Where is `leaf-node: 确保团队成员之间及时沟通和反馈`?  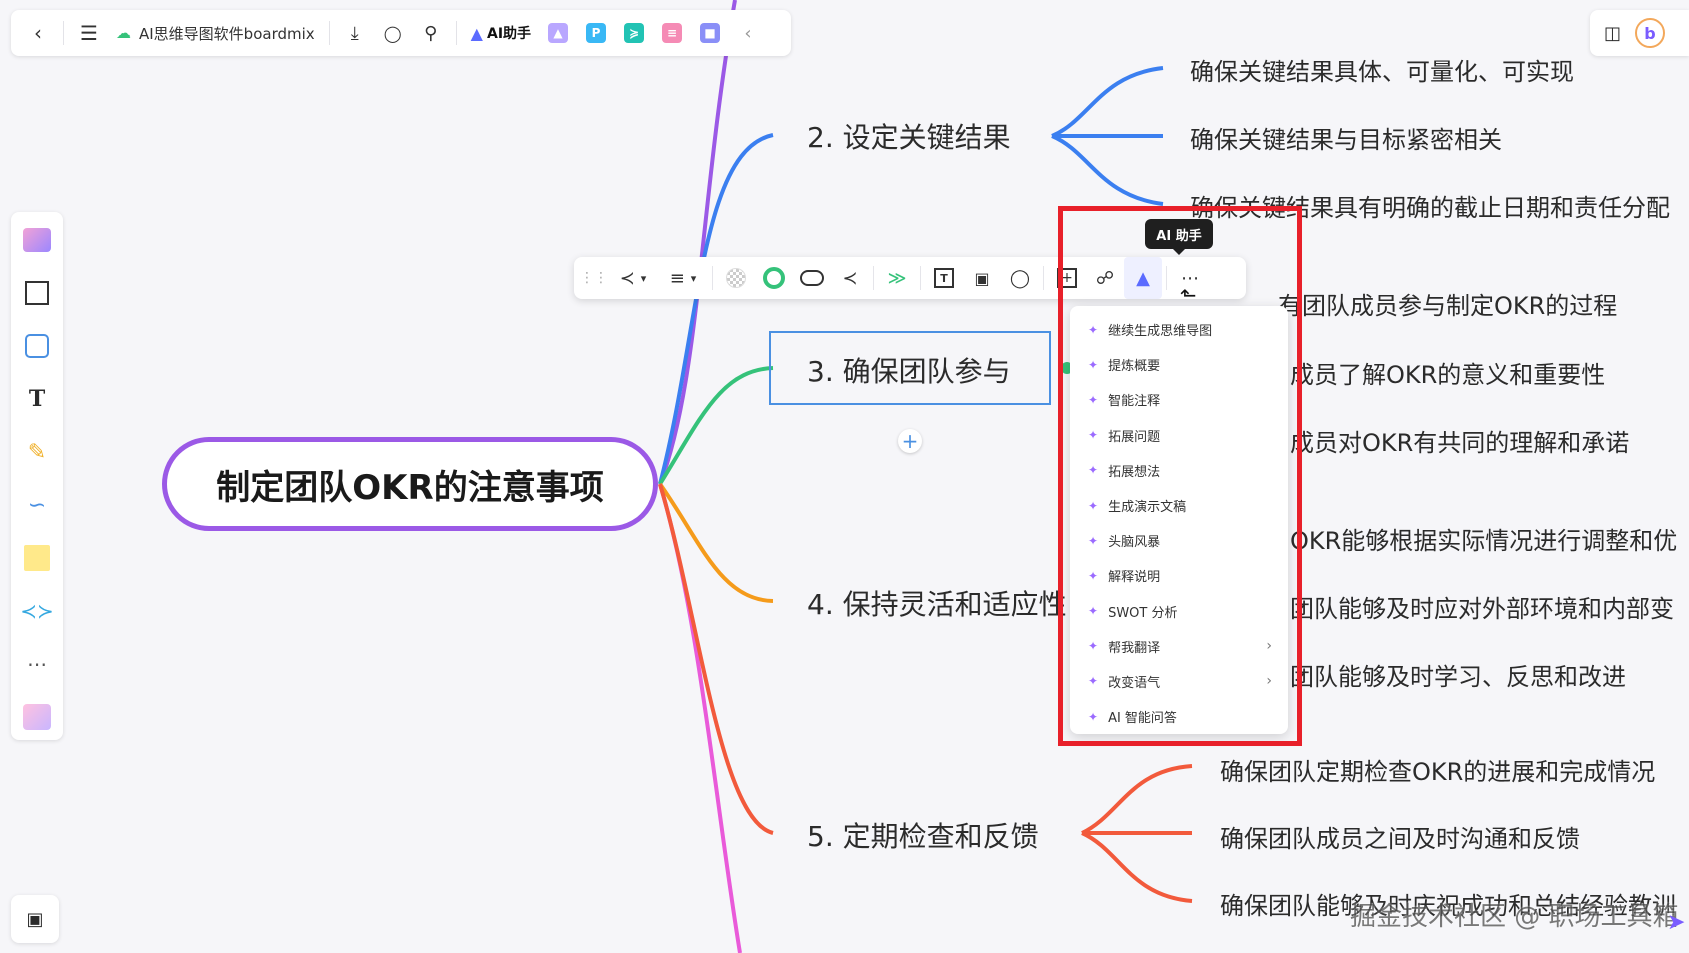
leaf-node: 确保团队成员之间及时沟通和反馈 is located at coordinates (1400, 836).